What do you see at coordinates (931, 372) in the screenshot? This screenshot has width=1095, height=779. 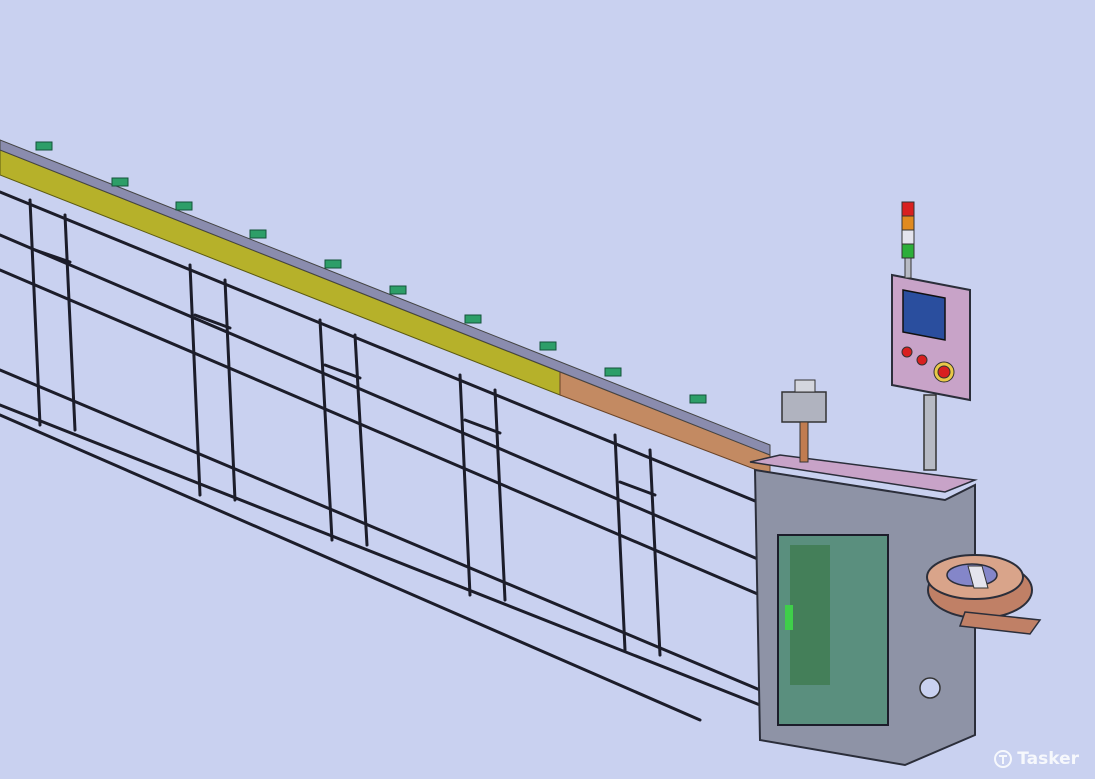 I see `operator-panel` at bounding box center [931, 372].